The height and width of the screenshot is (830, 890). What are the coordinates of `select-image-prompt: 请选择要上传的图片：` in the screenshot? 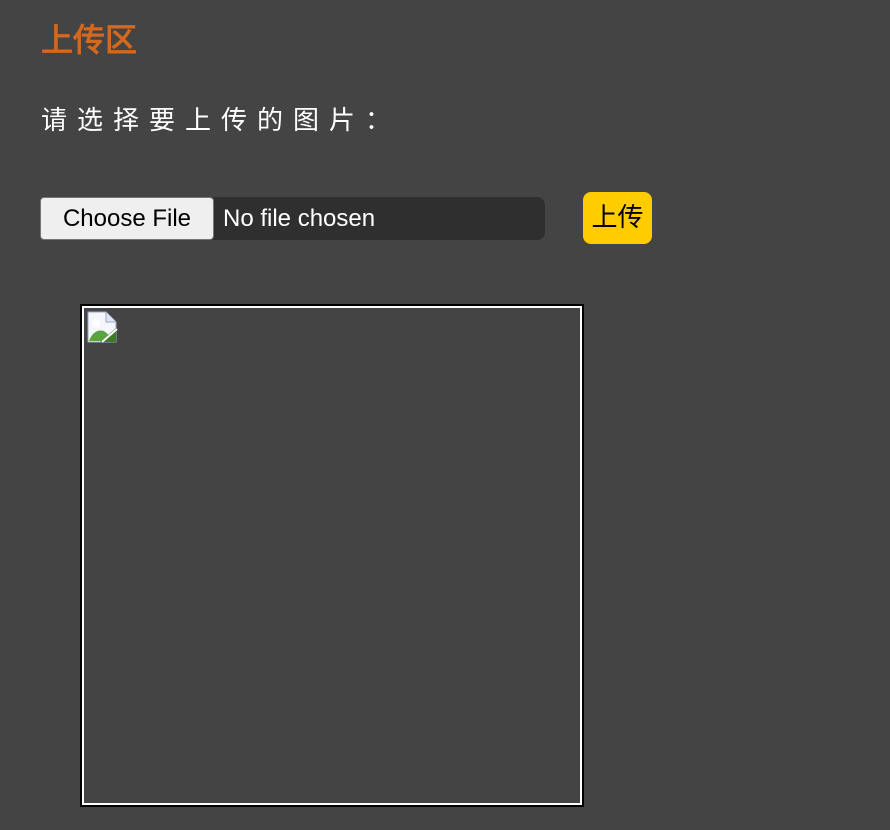 It's located at (221, 121).